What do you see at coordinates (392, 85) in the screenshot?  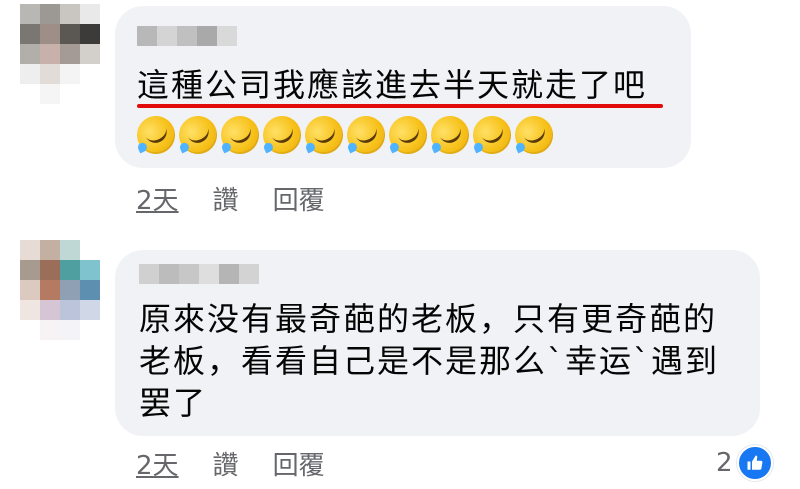 I see `comment-text: 這種公司我應該進去半天就走了吧` at bounding box center [392, 85].